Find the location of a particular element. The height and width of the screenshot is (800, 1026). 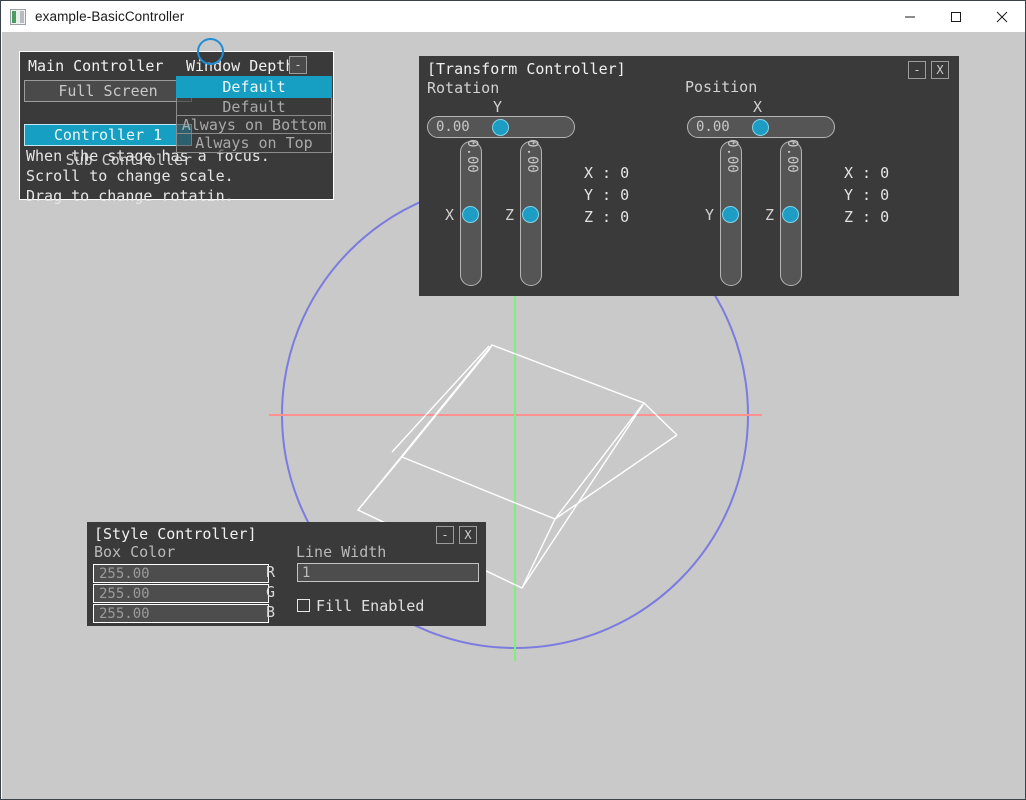

rotation-z-slider: 0.00 is located at coordinates (531, 212).